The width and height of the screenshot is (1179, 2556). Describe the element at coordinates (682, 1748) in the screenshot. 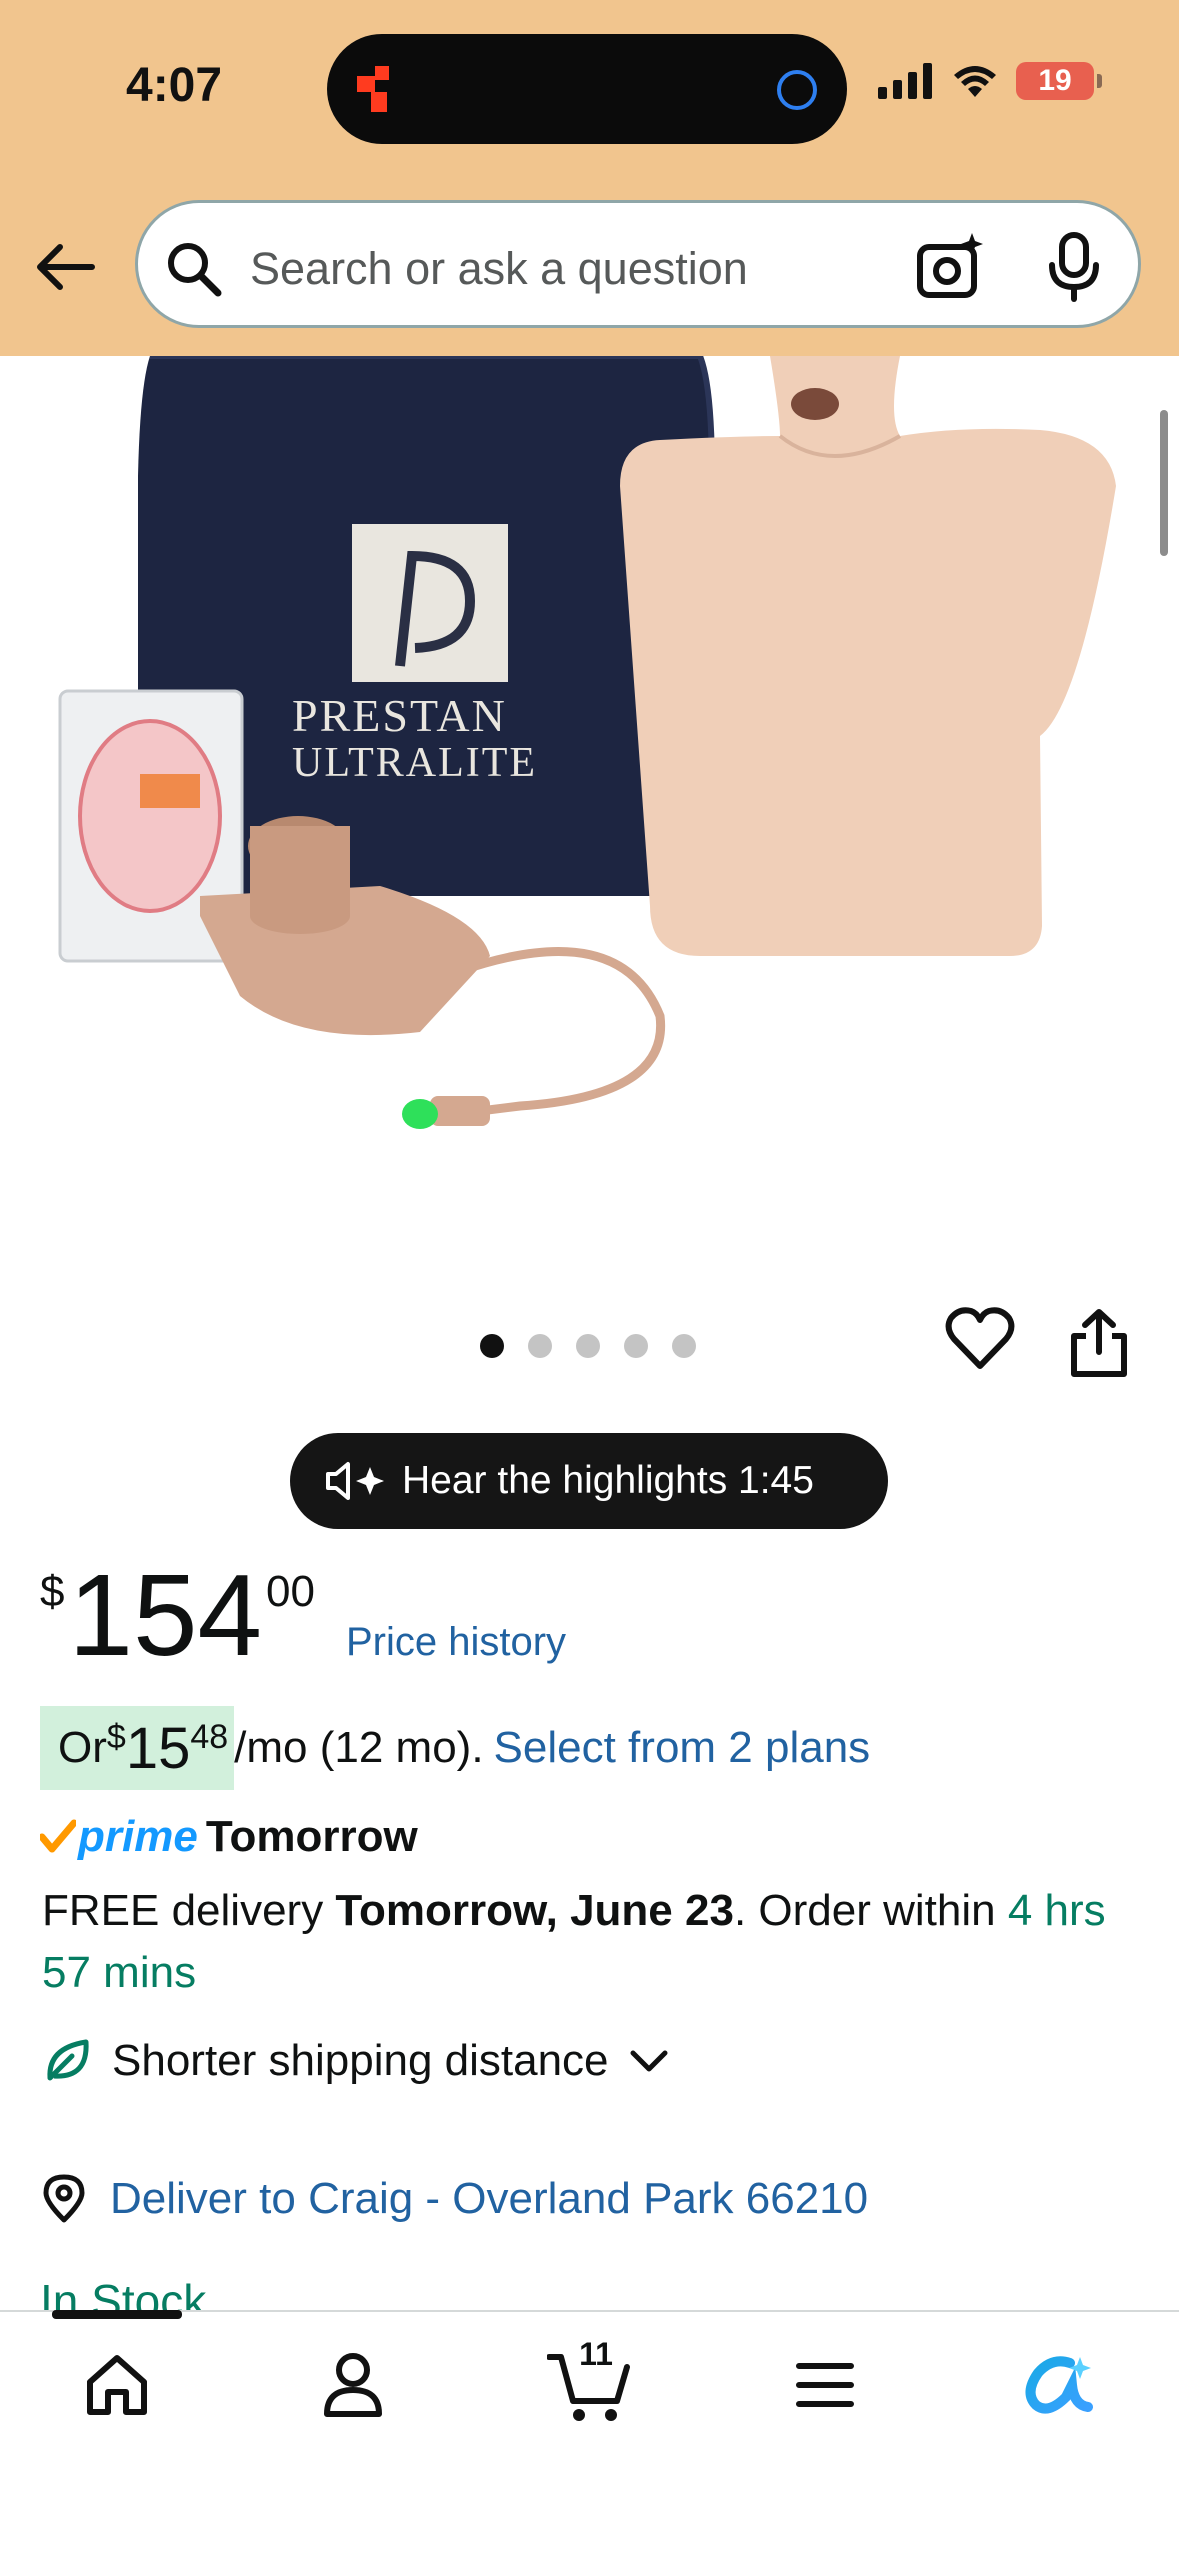

I see `select-plans-link: Select from 2 plans` at that location.